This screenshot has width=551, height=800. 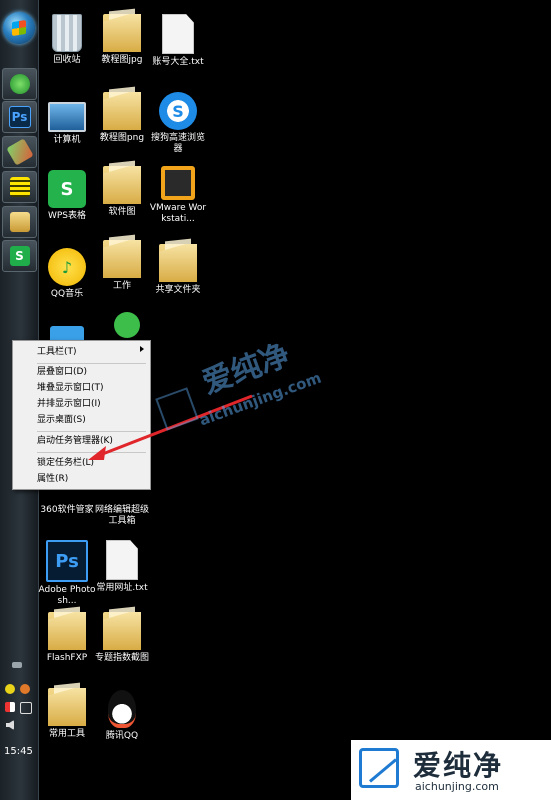 I want to click on brand-box: 爱纯净 aichunjing.com, so click(x=451, y=770).